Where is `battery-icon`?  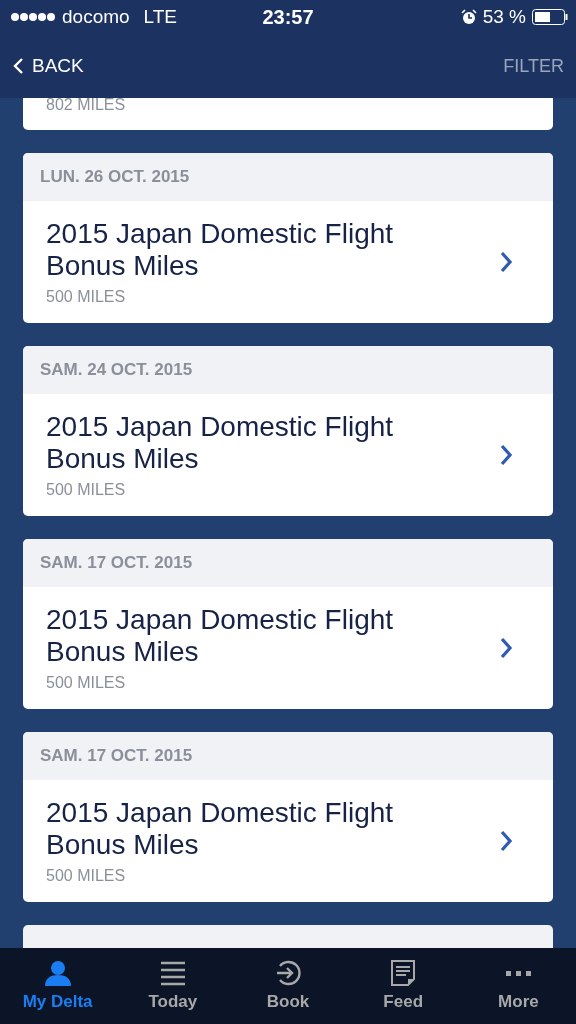 battery-icon is located at coordinates (550, 17).